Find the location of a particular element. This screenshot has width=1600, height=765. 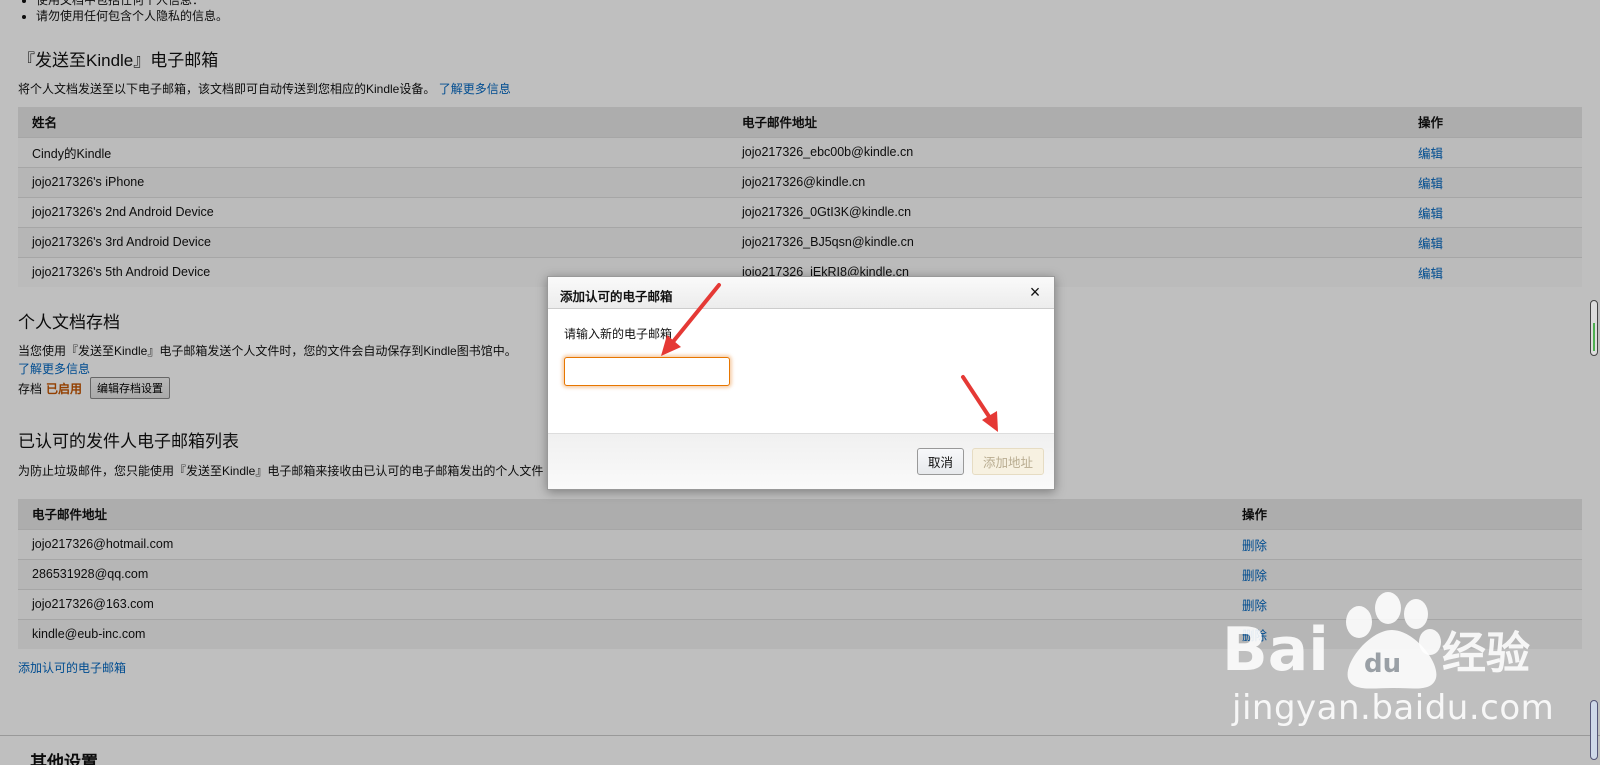

dialog-body: 请输入新的电子邮箱 is located at coordinates (801, 372).